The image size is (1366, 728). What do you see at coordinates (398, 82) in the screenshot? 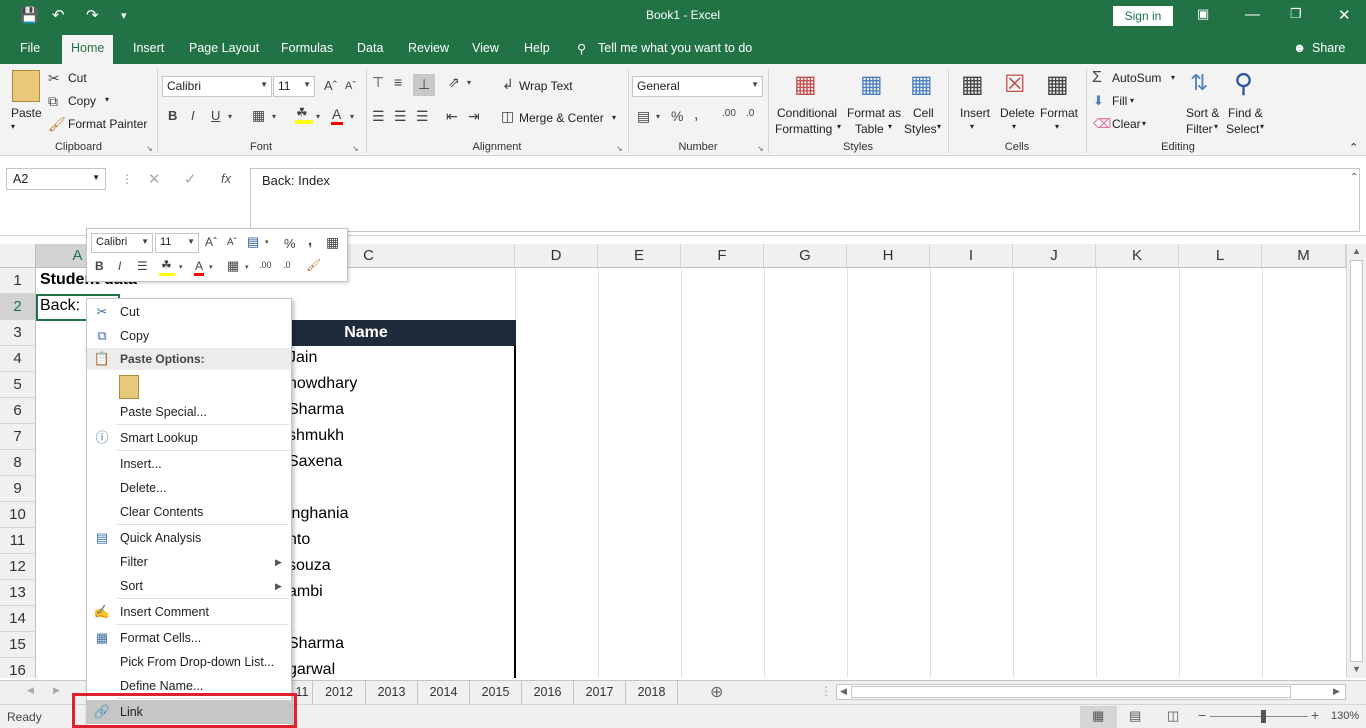
I see `middle-align-icon: ≡` at bounding box center [398, 82].